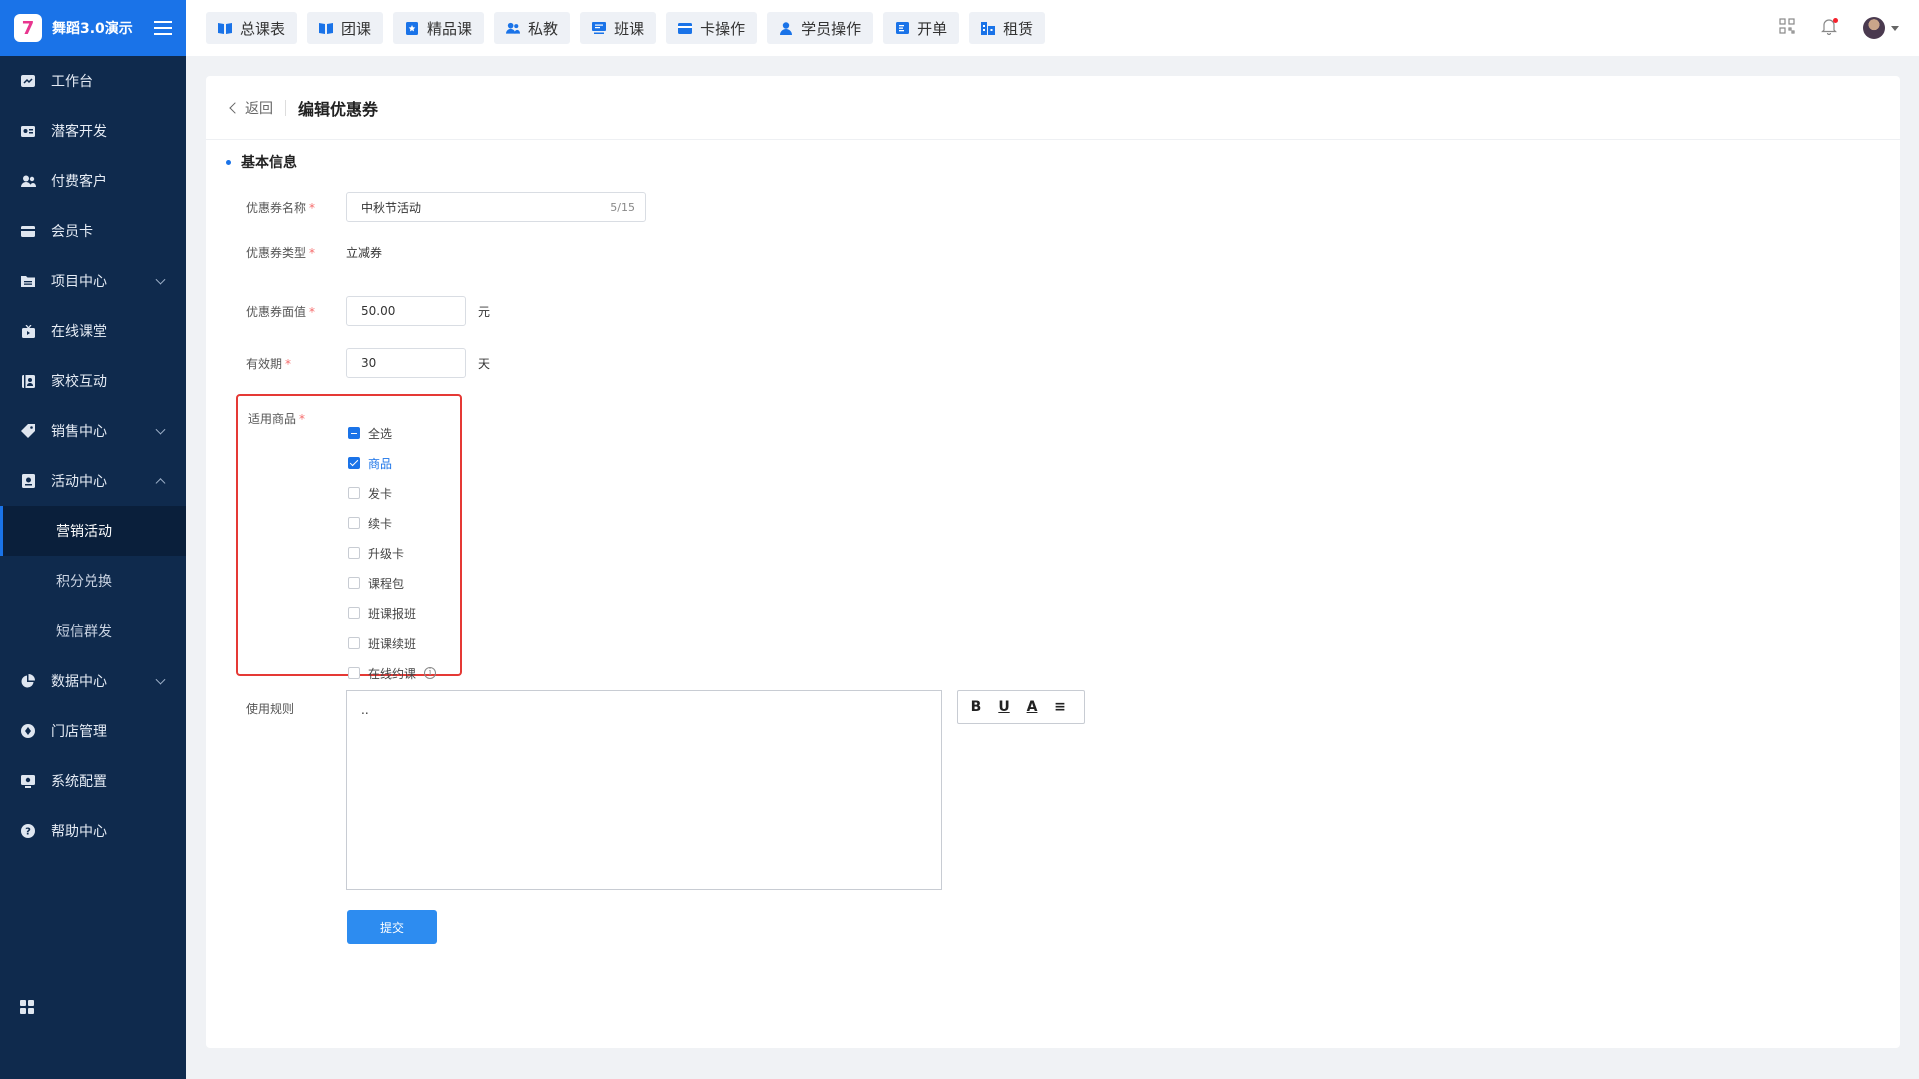  Describe the element at coordinates (93, 581) in the screenshot. I see `sidebar-subitem-points-exchange: 积分兑换` at that location.